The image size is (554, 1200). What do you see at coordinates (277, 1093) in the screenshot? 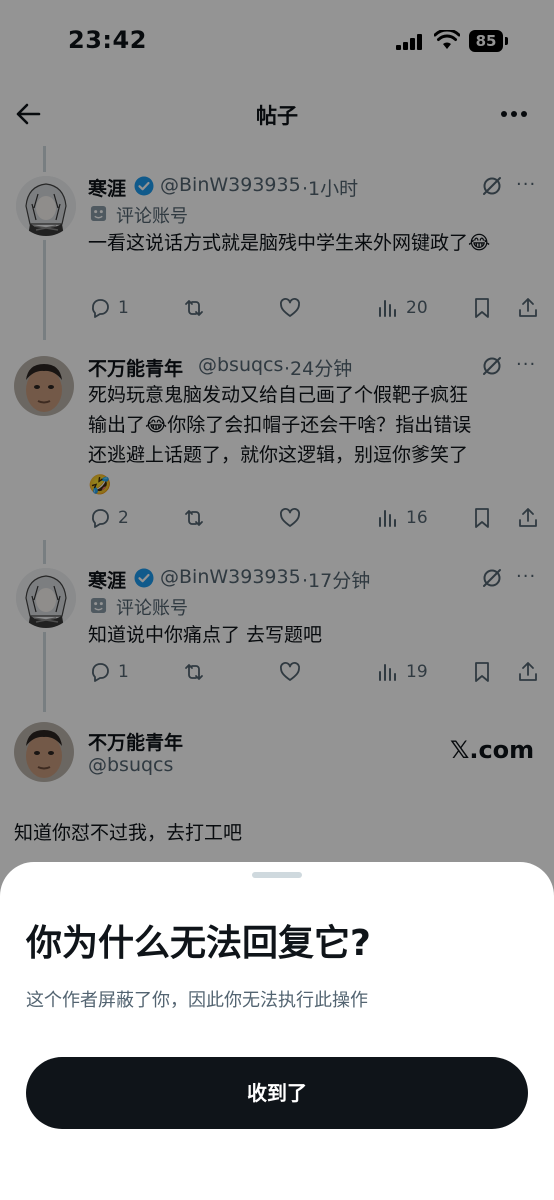
I see `got-it-button: 收到了` at bounding box center [277, 1093].